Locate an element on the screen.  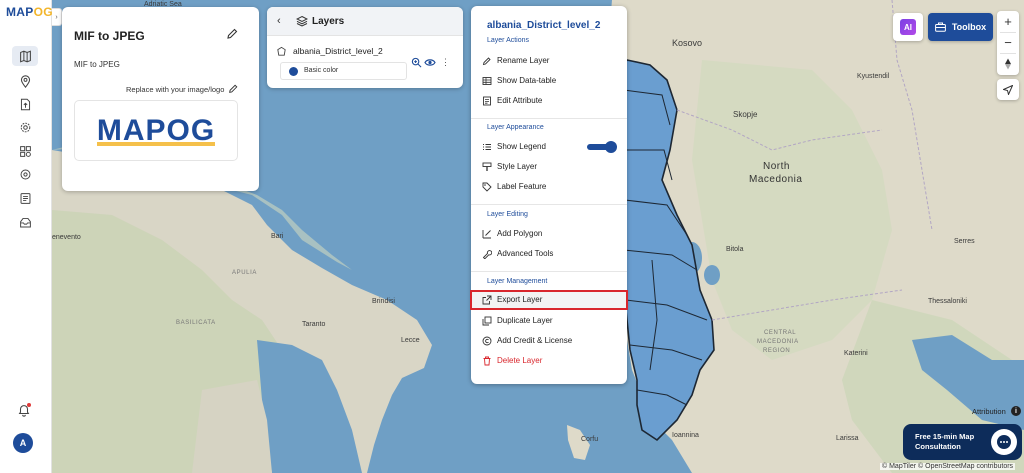
menu-item-add-polygon: Add Polygon is located at coordinates (549, 234).